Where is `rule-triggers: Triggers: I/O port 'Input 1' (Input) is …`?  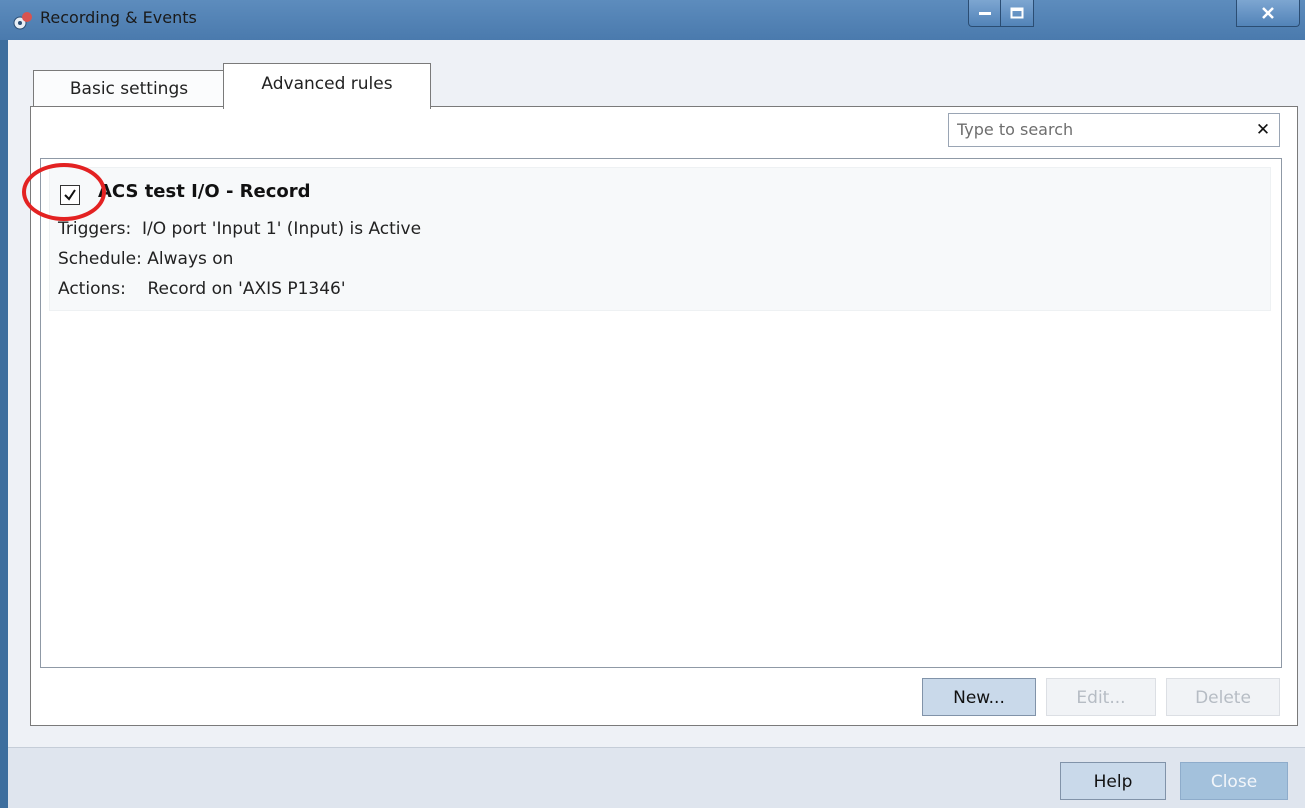
rule-triggers: Triggers: I/O port 'Input 1' (Input) is … is located at coordinates (239, 229).